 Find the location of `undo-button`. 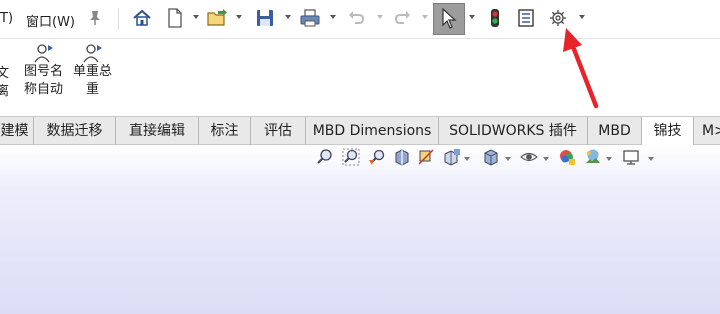

undo-button is located at coordinates (356, 18).